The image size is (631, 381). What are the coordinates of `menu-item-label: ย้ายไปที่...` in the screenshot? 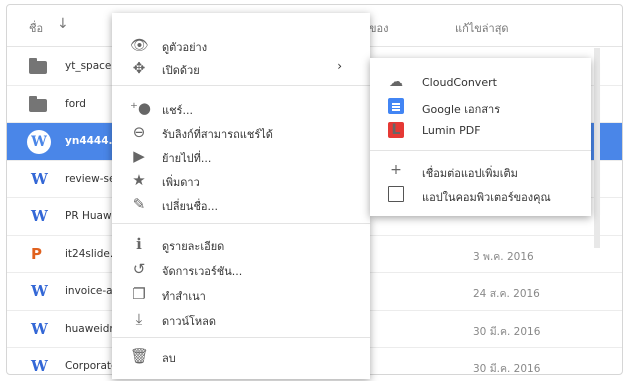 It's located at (187, 158).